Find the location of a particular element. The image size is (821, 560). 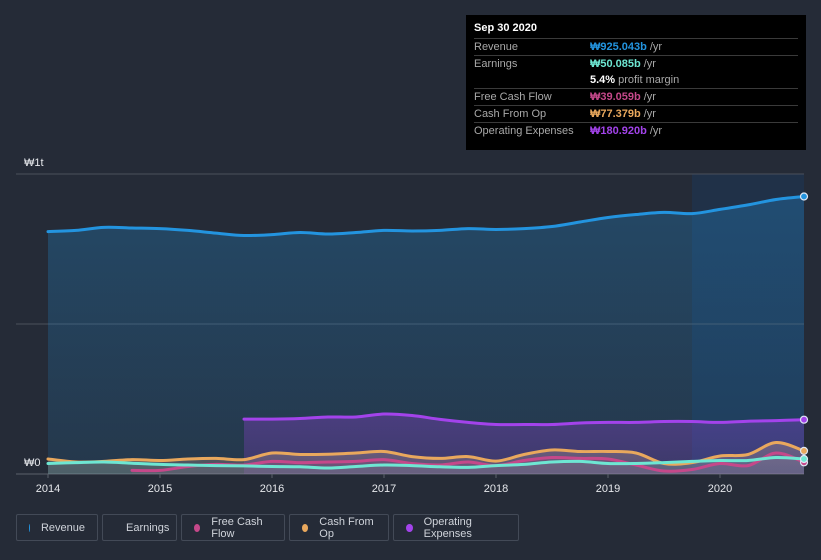

legend-item-earnings: Earnings is located at coordinates (139, 527).